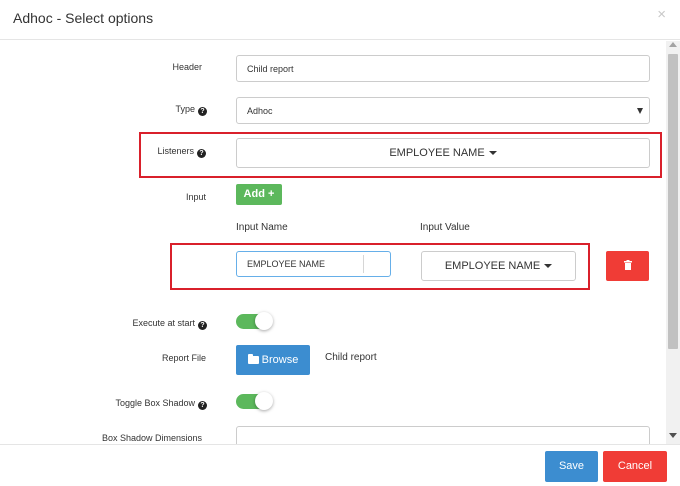  Describe the element at coordinates (673, 201) in the screenshot. I see `scrollbar-thumb` at that location.